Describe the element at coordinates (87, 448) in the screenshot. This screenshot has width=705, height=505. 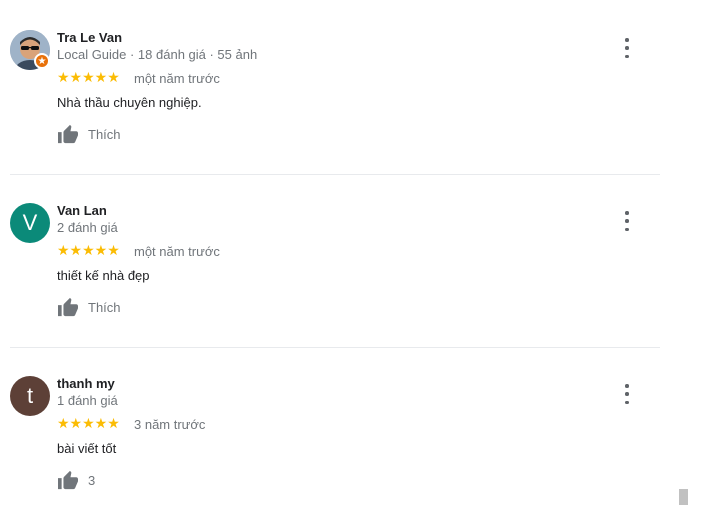
I see `review-text: bài viết tốt` at that location.